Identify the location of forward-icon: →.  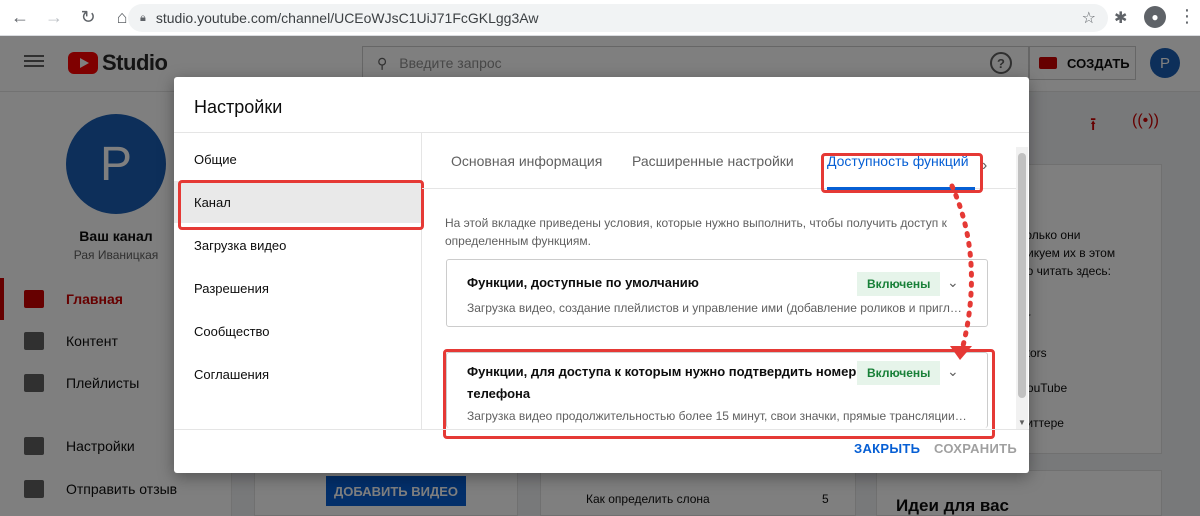
(54, 18).